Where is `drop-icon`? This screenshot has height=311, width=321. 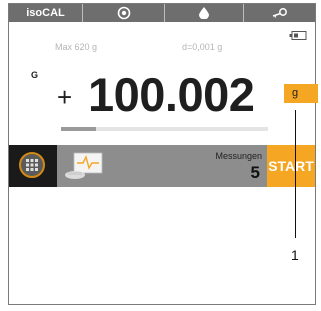 drop-icon is located at coordinates (204, 13).